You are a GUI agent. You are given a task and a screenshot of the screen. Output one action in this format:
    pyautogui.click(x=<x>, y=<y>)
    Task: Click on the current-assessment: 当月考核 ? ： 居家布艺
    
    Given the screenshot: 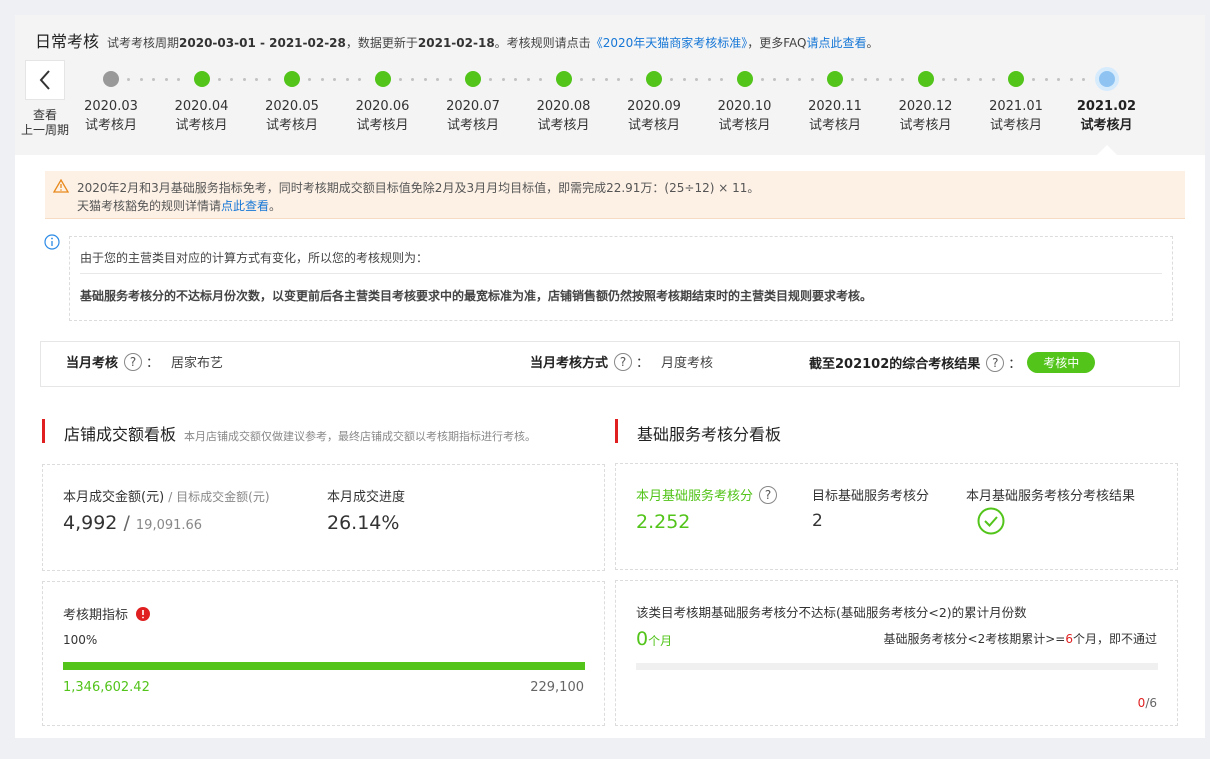 What is the action you would take?
    pyautogui.click(x=144, y=361)
    